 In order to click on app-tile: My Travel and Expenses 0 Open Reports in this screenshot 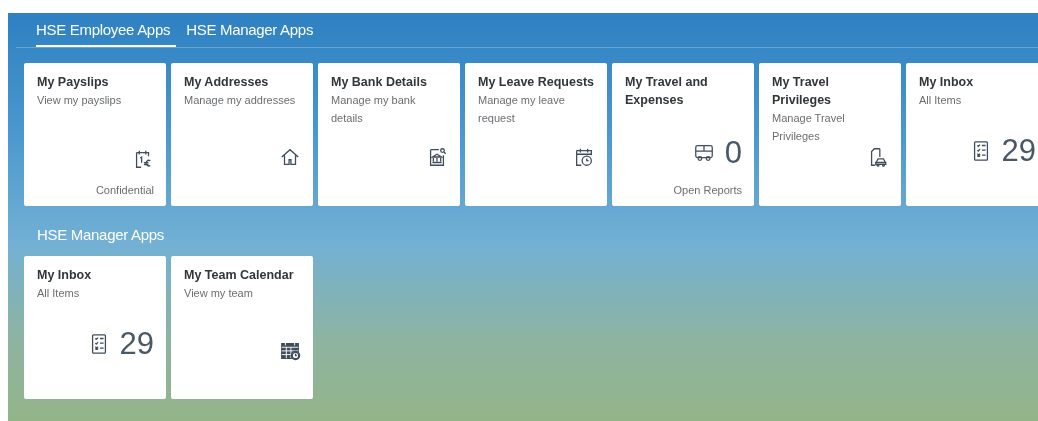, I will do `click(683, 134)`.